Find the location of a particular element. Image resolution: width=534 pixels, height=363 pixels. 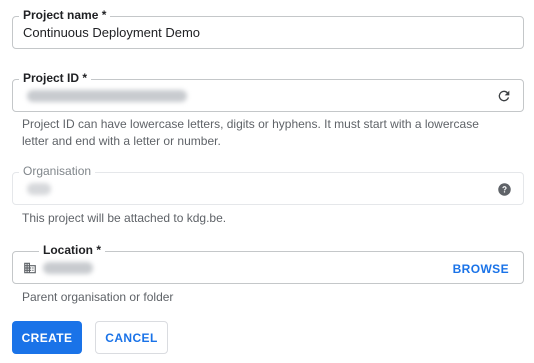

organisation-field: Organisation is located at coordinates (268, 184).